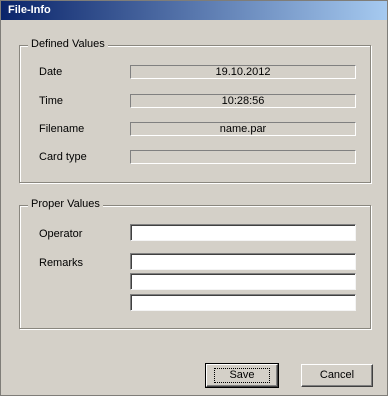 The height and width of the screenshot is (398, 392). What do you see at coordinates (243, 157) in the screenshot?
I see `card-type-field` at bounding box center [243, 157].